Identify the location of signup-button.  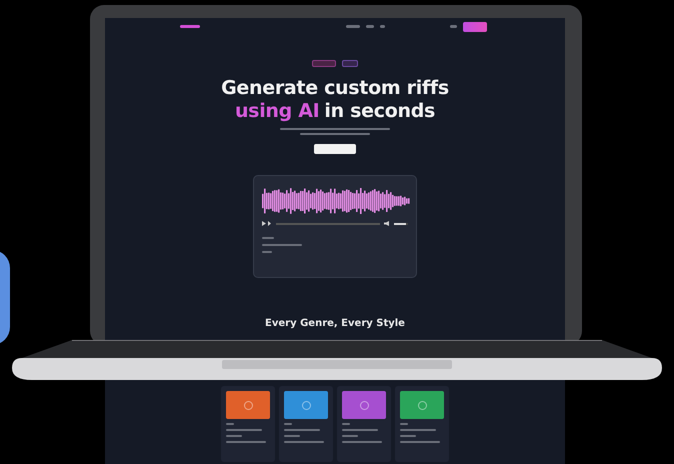
(475, 27).